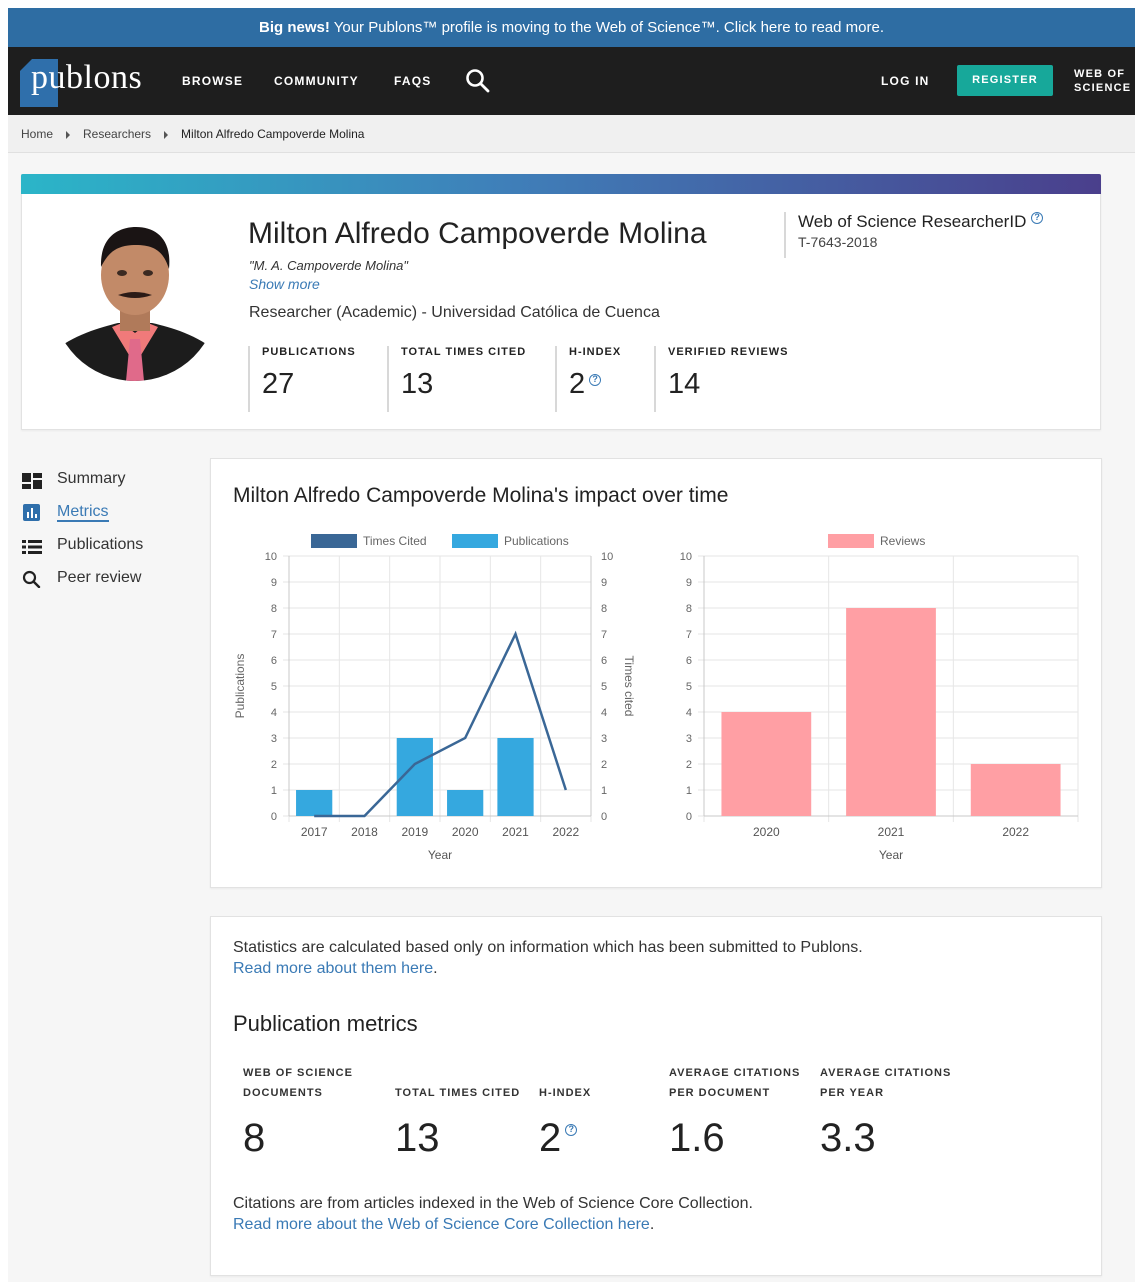 The image size is (1135, 1282). What do you see at coordinates (83, 512) in the screenshot?
I see `sidebar-item-label: Metrics` at bounding box center [83, 512].